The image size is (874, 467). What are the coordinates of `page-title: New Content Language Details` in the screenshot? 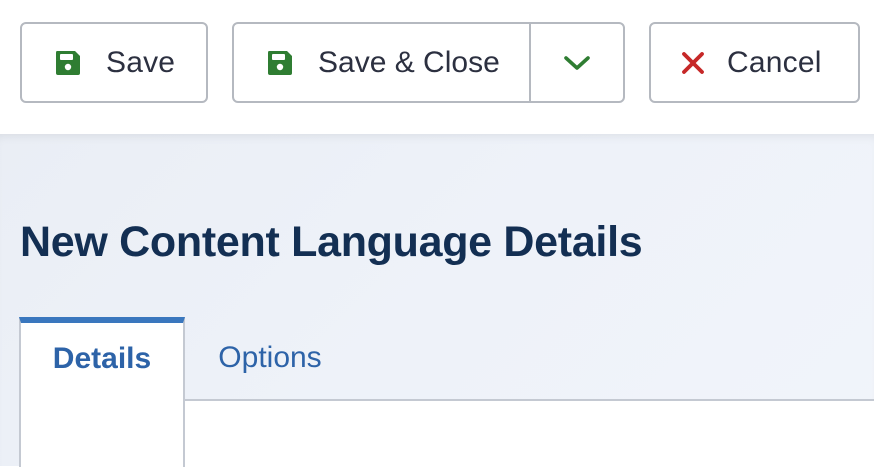 It's located at (331, 242).